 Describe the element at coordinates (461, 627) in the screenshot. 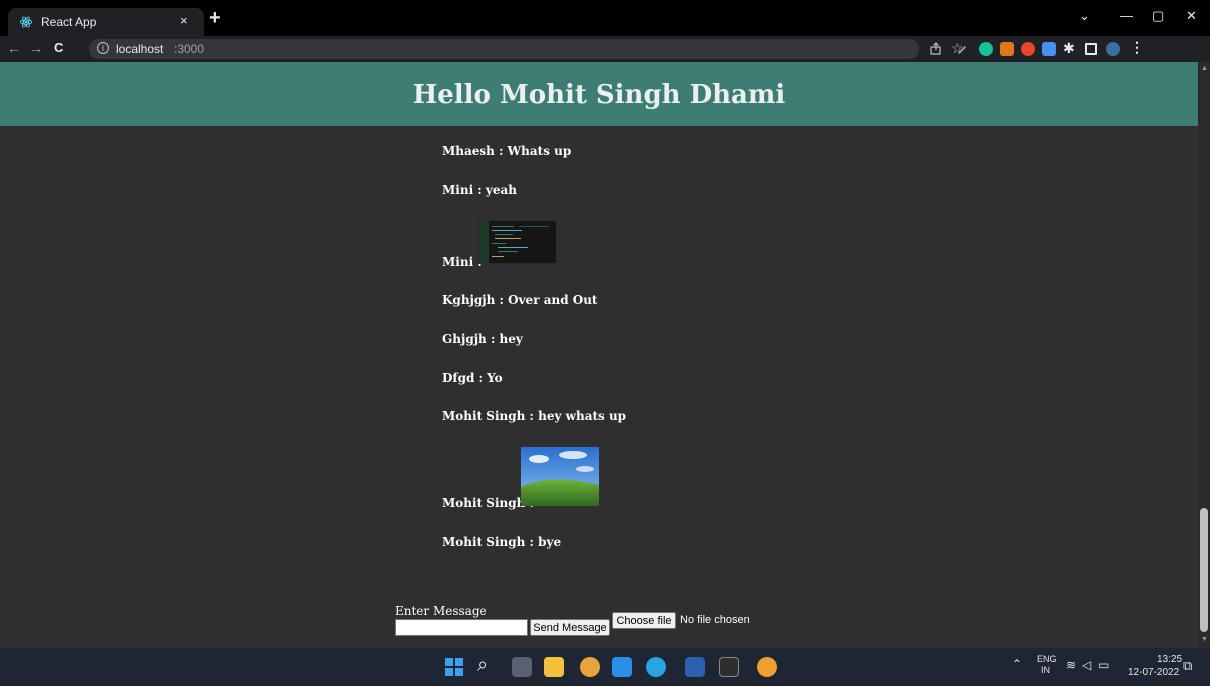

I see `message-input` at that location.